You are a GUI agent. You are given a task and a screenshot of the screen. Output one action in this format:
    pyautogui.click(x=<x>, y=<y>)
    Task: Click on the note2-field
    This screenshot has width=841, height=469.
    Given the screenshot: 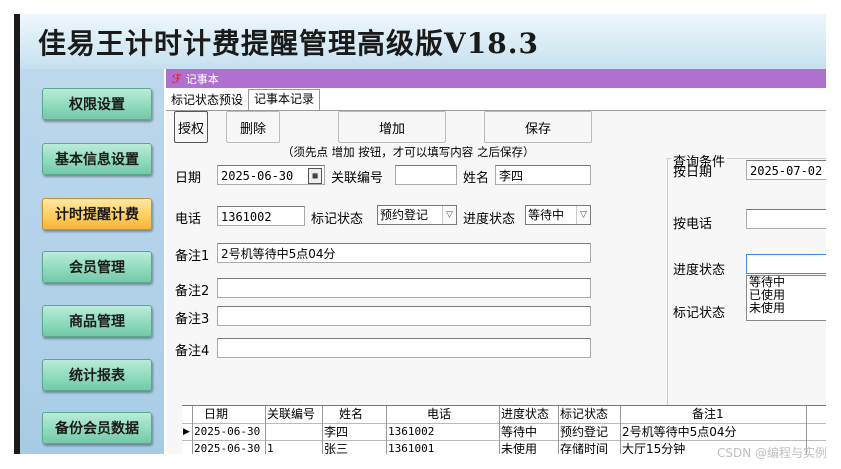 What is the action you would take?
    pyautogui.click(x=404, y=288)
    